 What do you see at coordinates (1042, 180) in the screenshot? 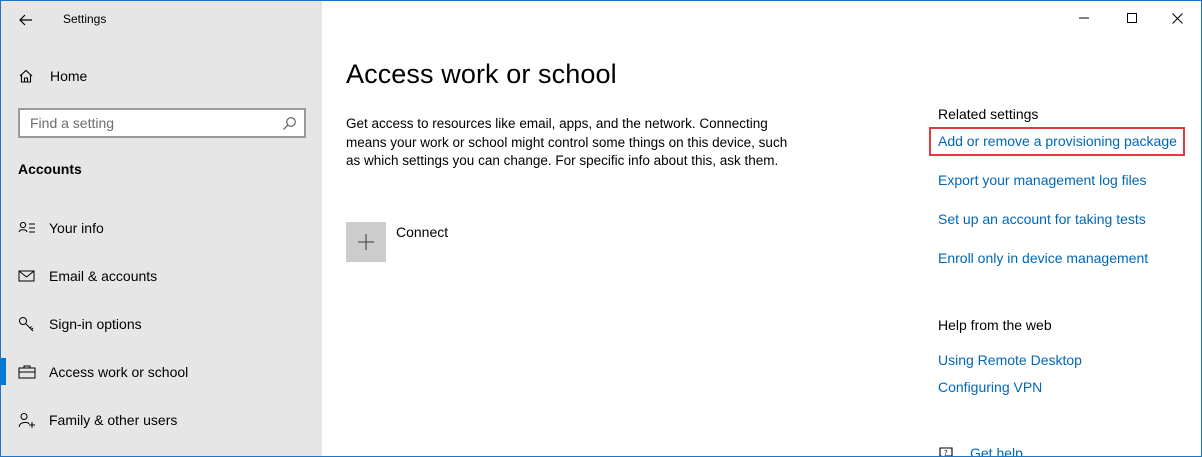
I see `link-export-management-log-files: Export your management log files` at bounding box center [1042, 180].